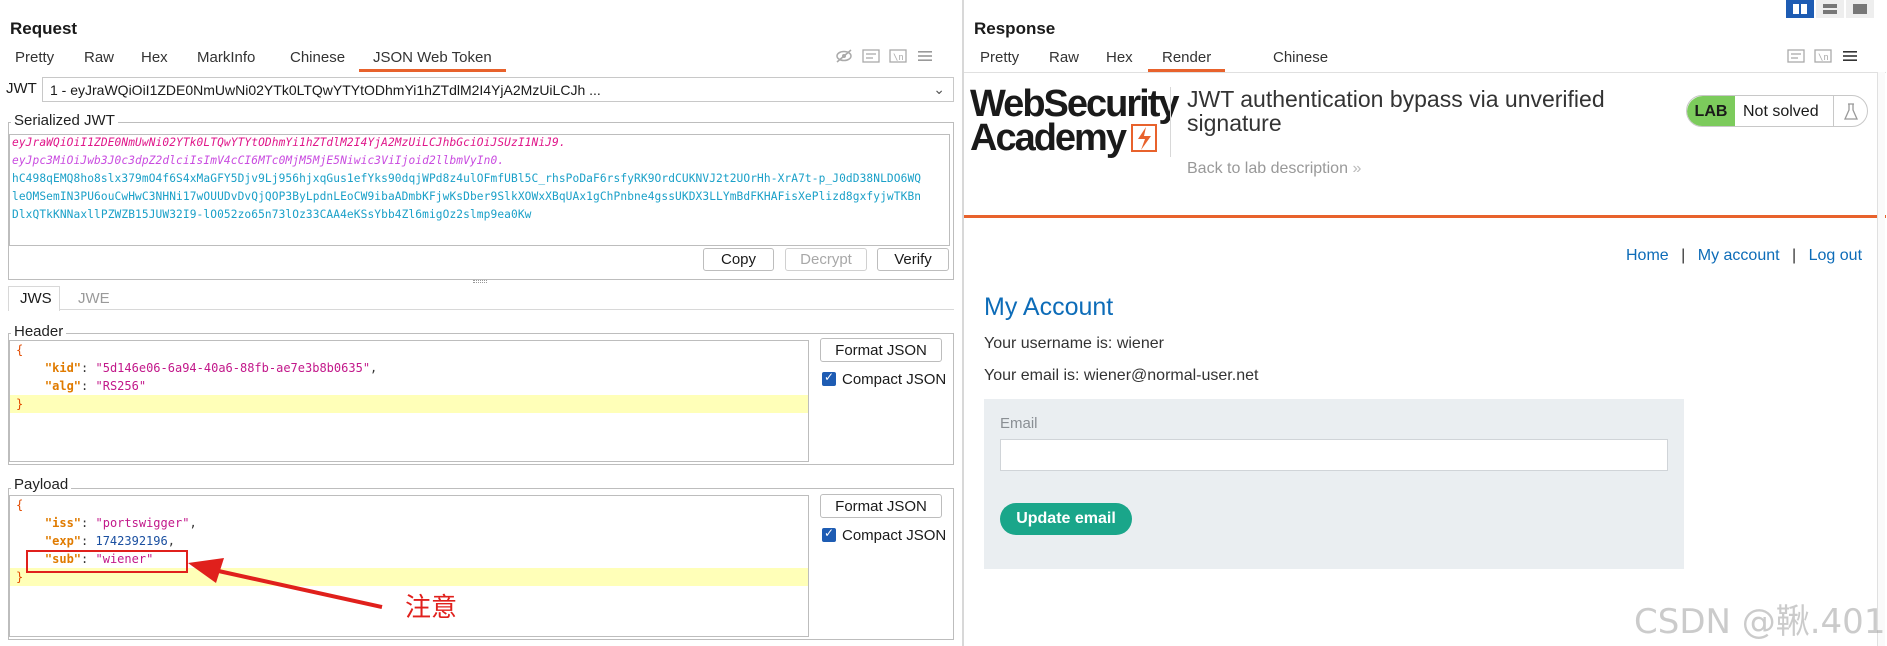 The height and width of the screenshot is (646, 1887). Describe the element at coordinates (1049, 307) in the screenshot. I see `page-heading: My Account` at that location.